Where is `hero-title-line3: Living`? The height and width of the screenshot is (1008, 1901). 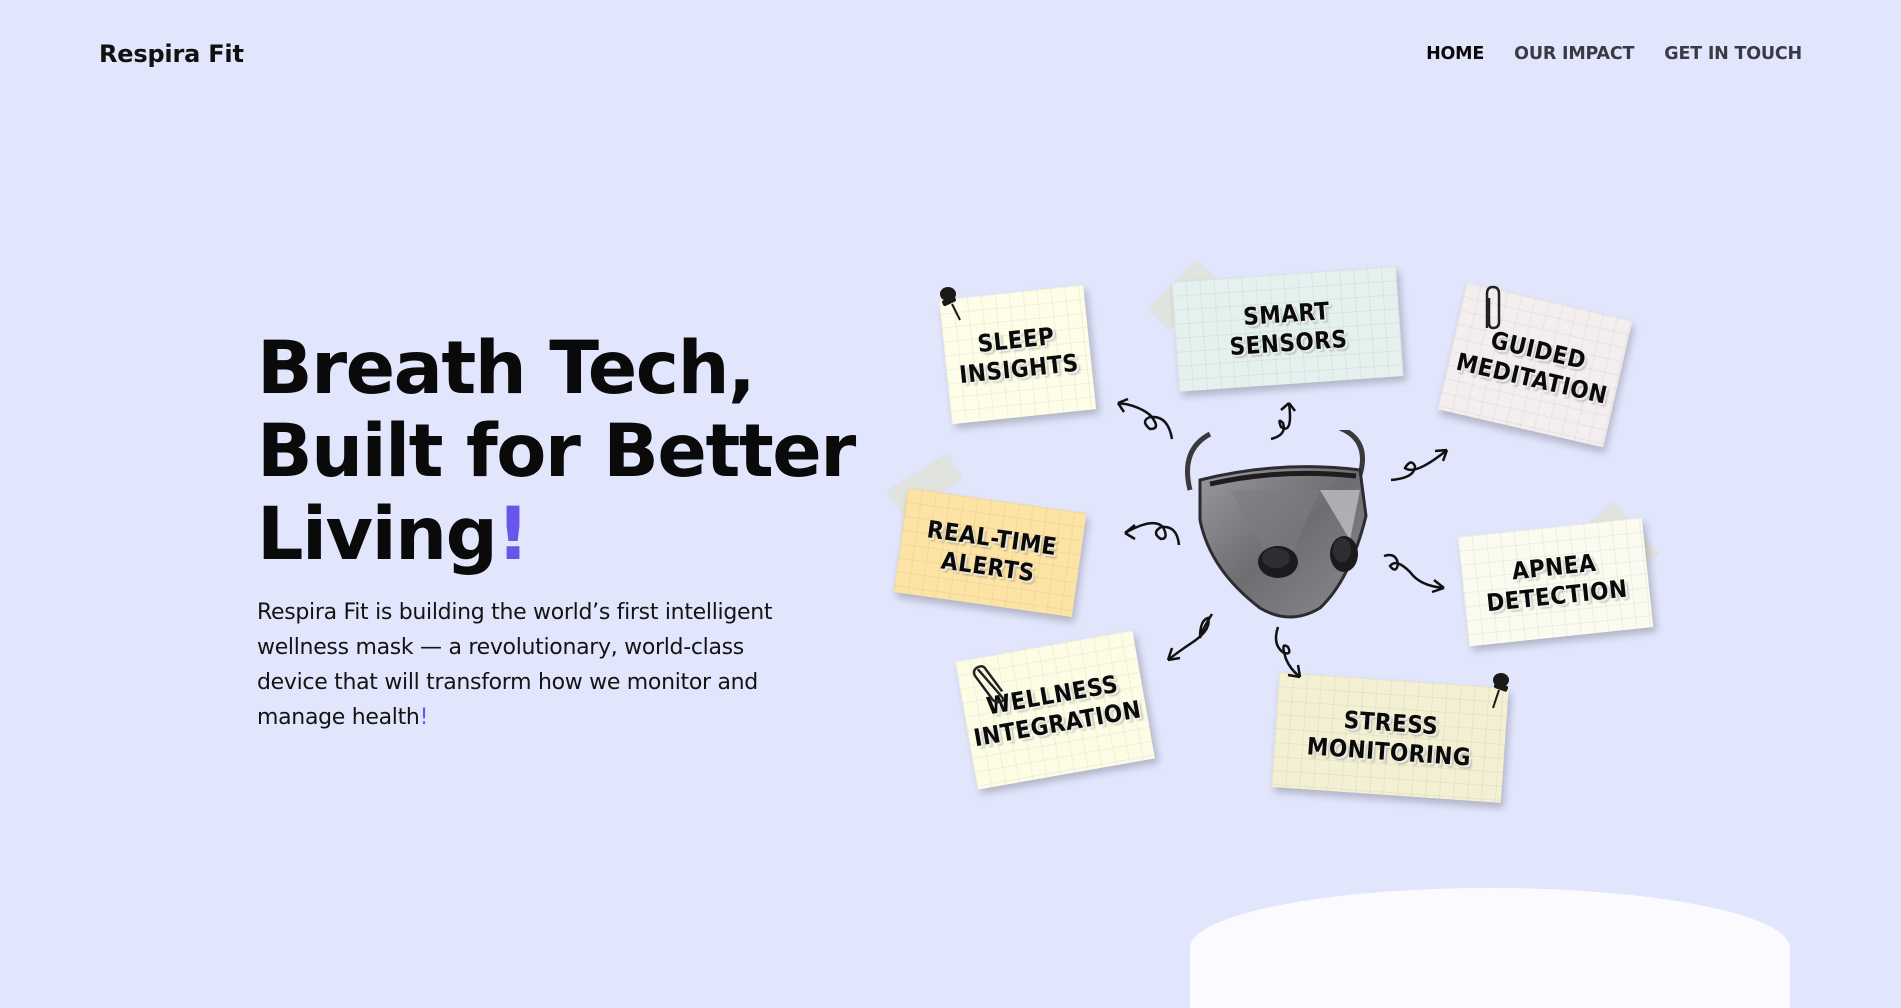 hero-title-line3: Living is located at coordinates (377, 534).